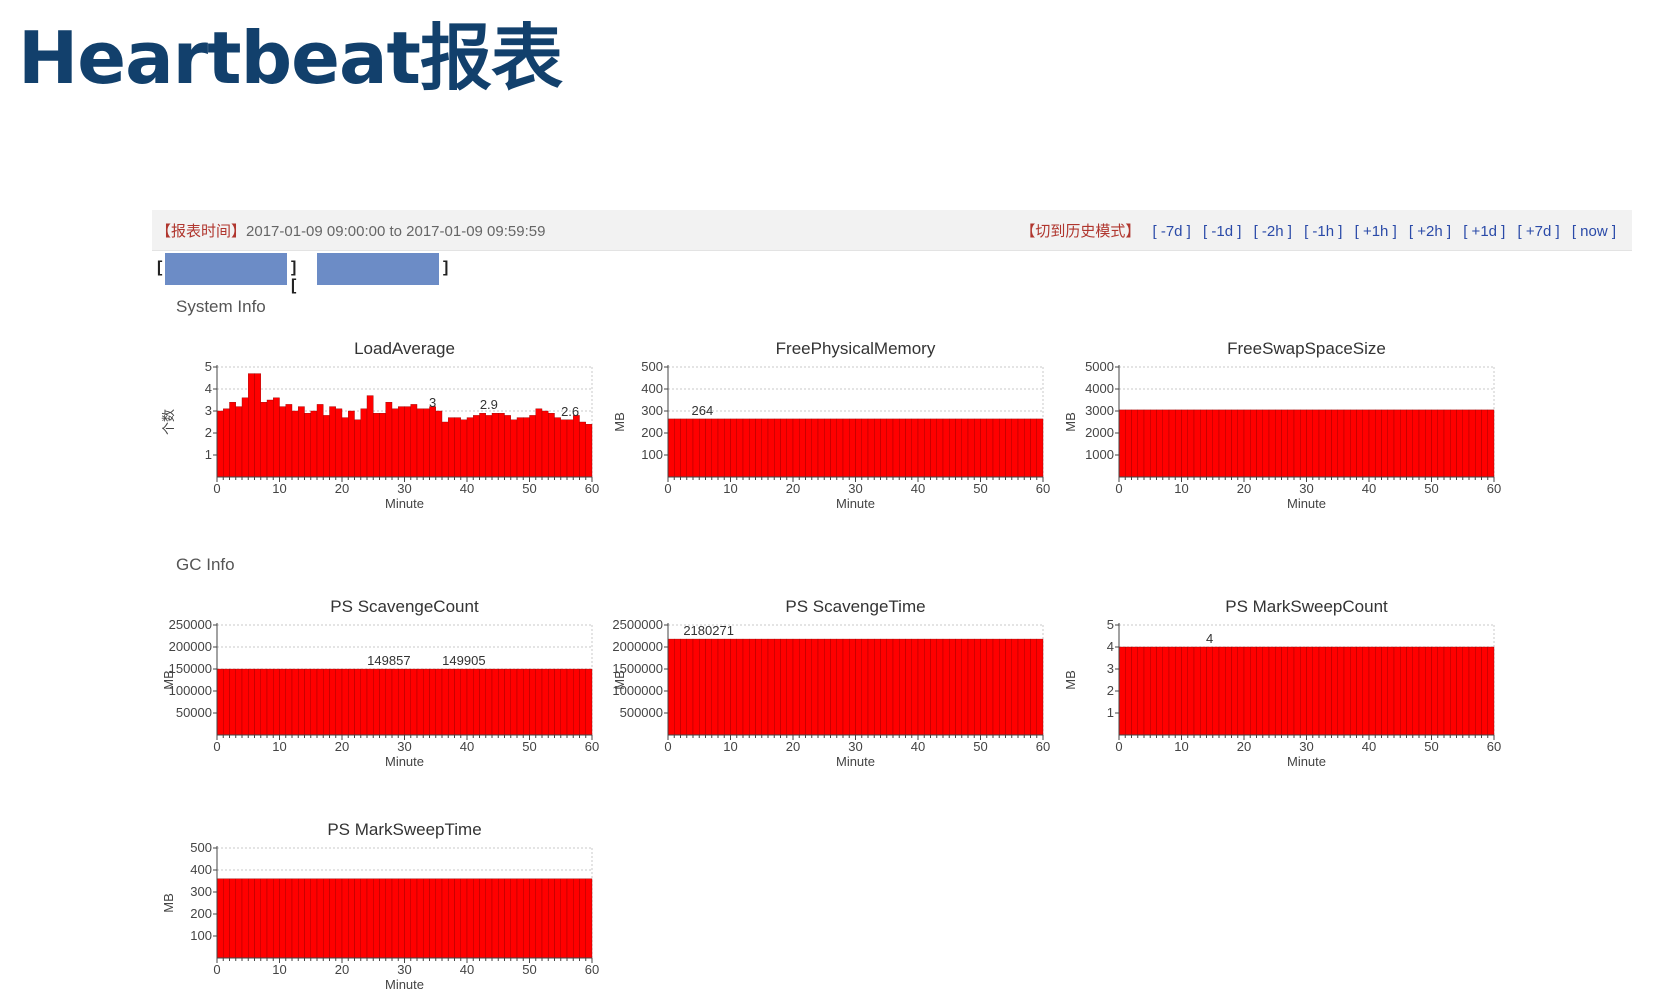 The width and height of the screenshot is (1666, 1006). Describe the element at coordinates (1494, 488) in the screenshot. I see `x-tick-label: 60` at that location.